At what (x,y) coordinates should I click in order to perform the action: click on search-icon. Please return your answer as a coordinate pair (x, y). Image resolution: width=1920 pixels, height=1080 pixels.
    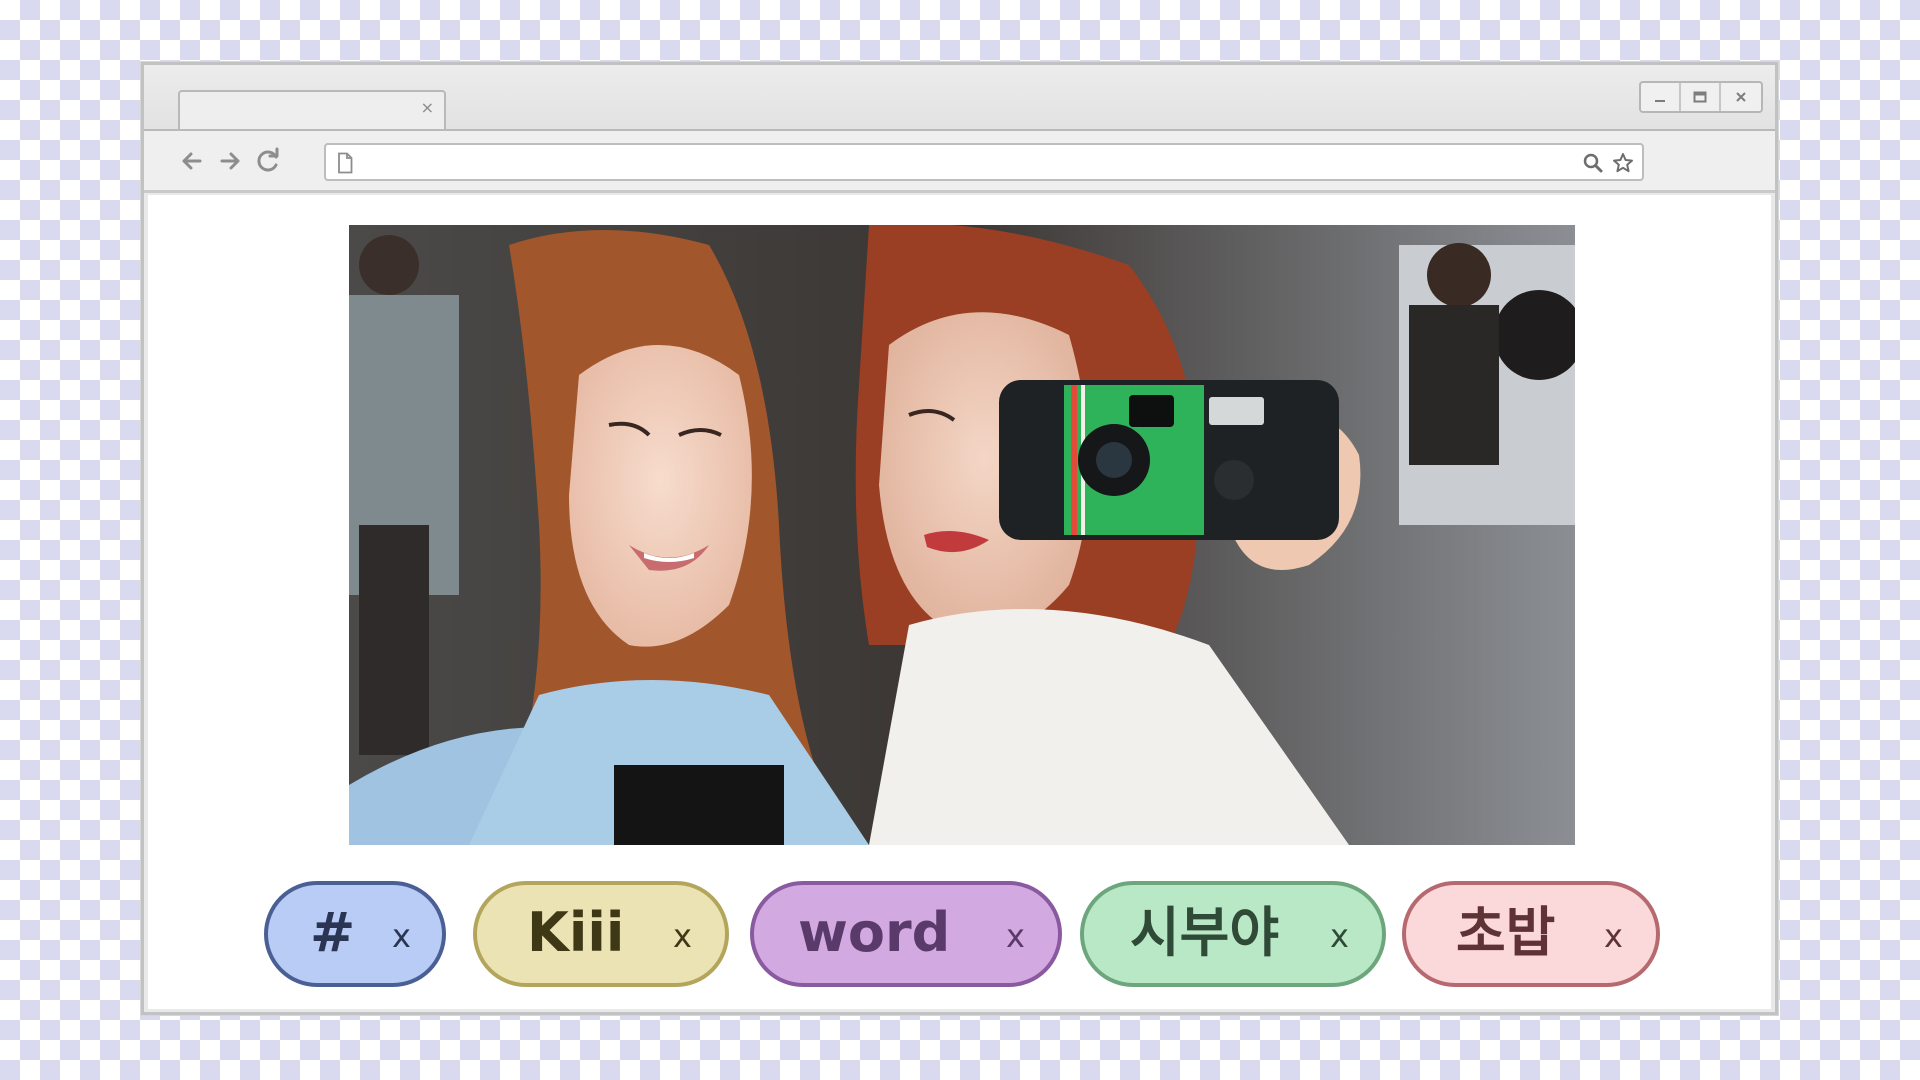
    Looking at the image, I should click on (1593, 163).